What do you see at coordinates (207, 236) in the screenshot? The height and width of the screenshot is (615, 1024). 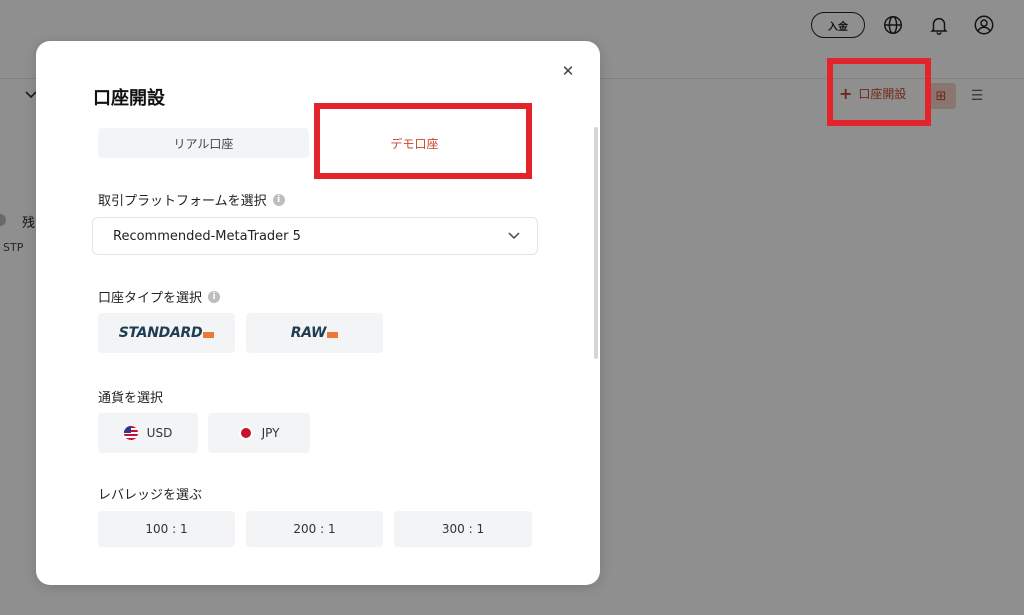 I see `platform-selected-value: Recommended-MetaTrader 5` at bounding box center [207, 236].